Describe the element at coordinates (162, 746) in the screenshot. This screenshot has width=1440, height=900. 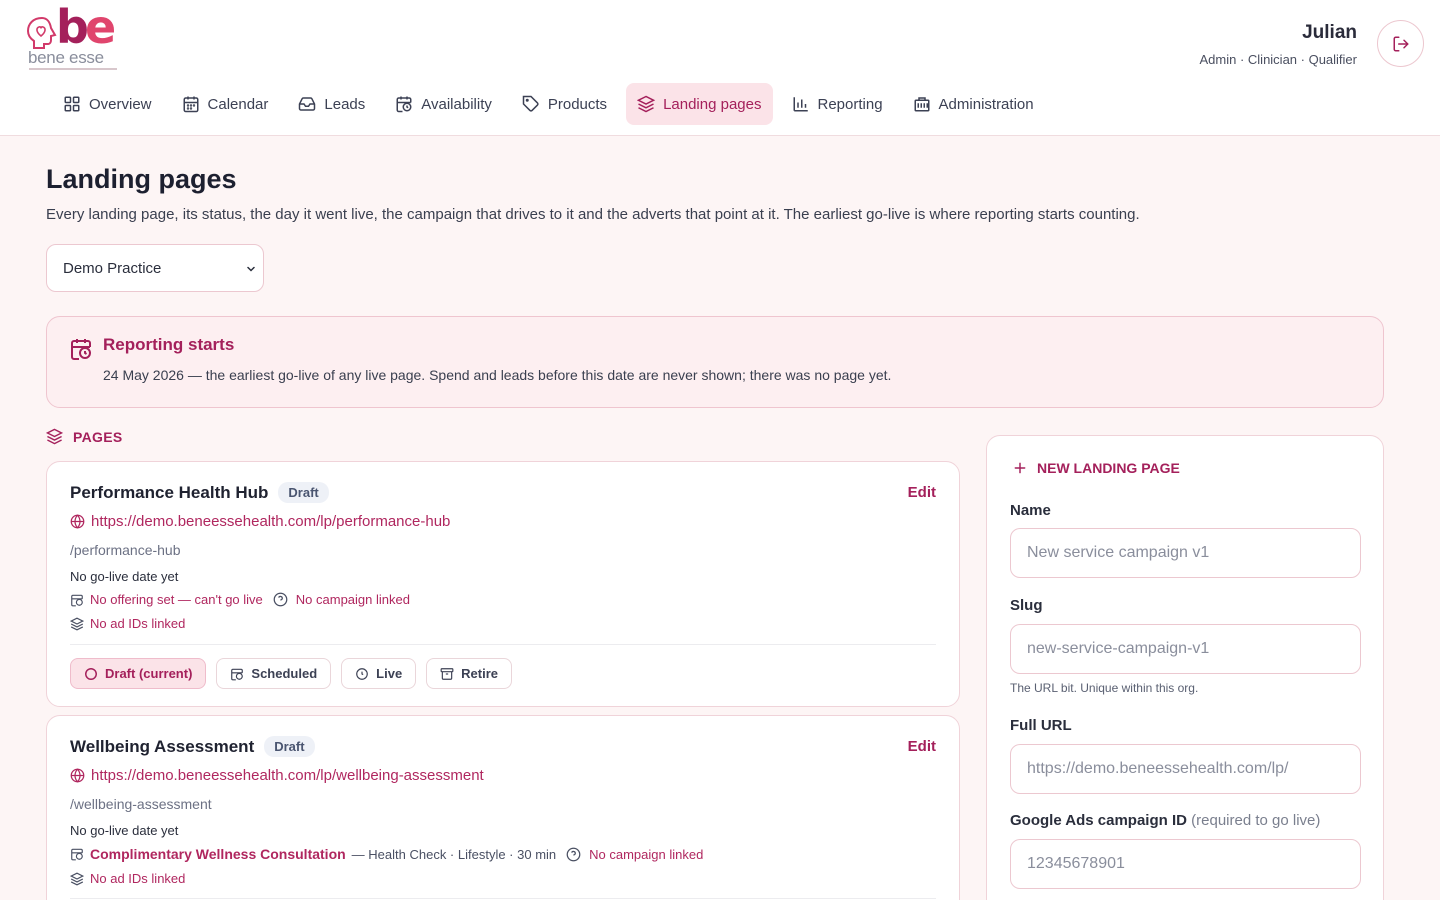
I see `page-name: Wellbeing Assessment` at that location.